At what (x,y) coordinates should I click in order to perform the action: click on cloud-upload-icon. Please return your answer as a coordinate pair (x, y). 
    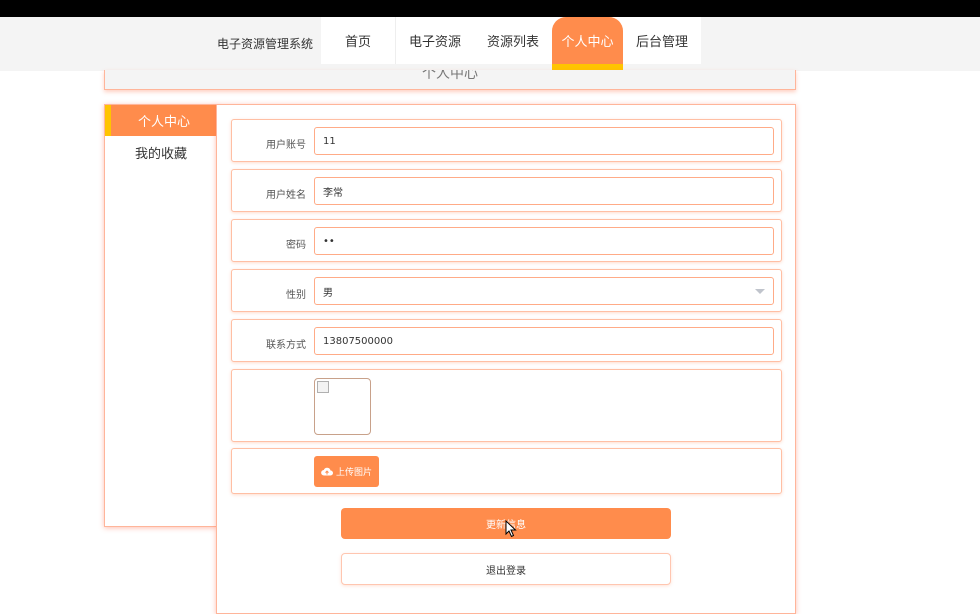
    Looking at the image, I should click on (327, 471).